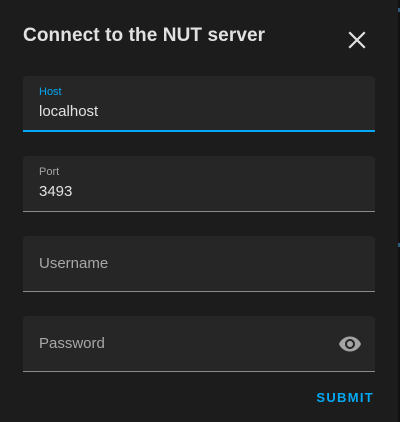 Image resolution: width=400 pixels, height=422 pixels. I want to click on dialog-title: Connect to the NUT server, so click(144, 35).